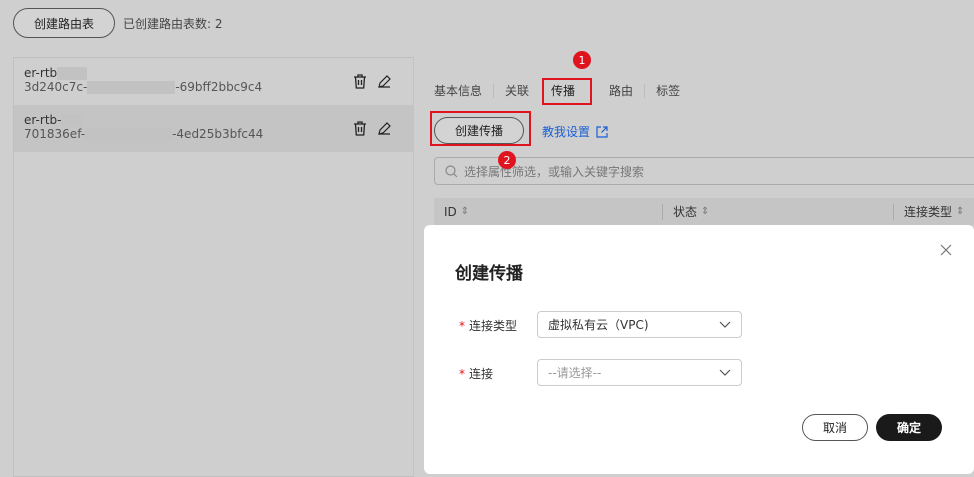 This screenshot has height=477, width=974. What do you see at coordinates (946, 250) in the screenshot?
I see `close-icon` at bounding box center [946, 250].